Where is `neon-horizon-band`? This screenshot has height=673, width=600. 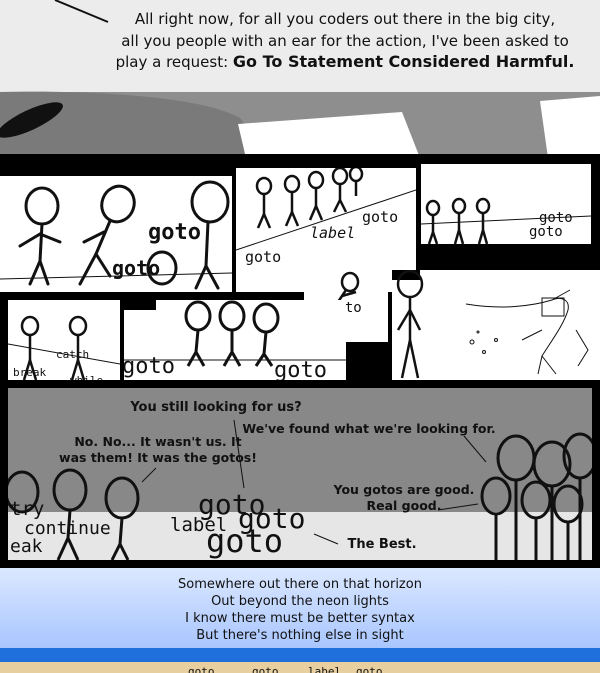 neon-horizon-band is located at coordinates (300, 655).